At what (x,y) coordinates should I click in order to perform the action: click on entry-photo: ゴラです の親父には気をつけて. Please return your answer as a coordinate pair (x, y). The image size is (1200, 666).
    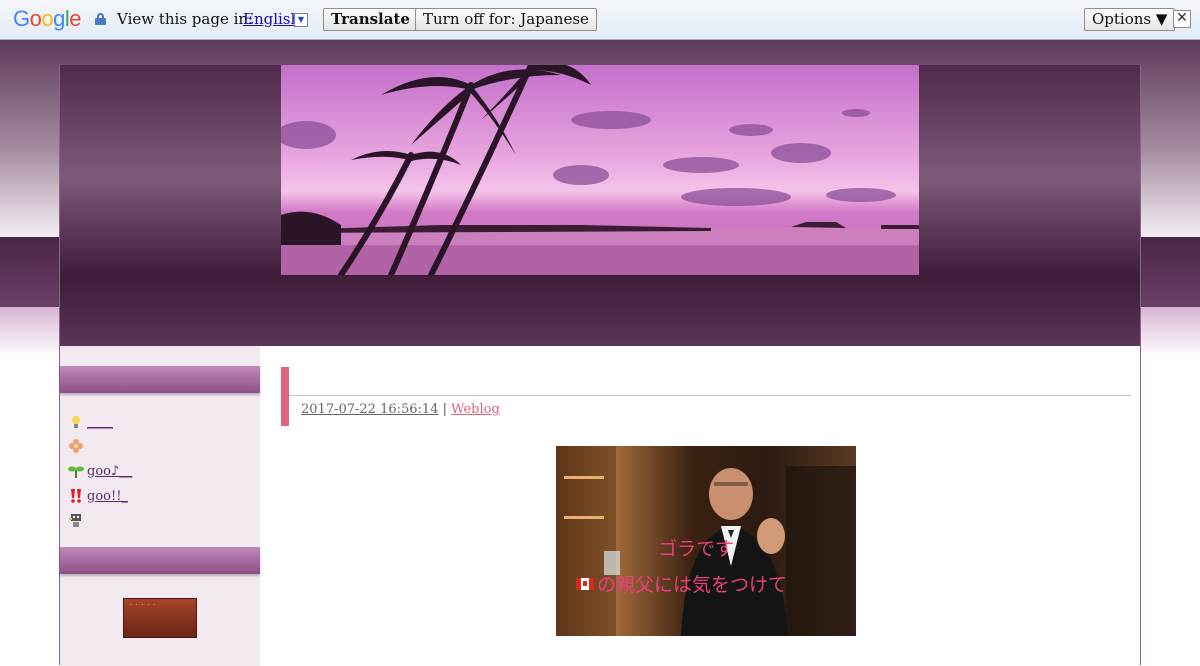
    Looking at the image, I should click on (706, 541).